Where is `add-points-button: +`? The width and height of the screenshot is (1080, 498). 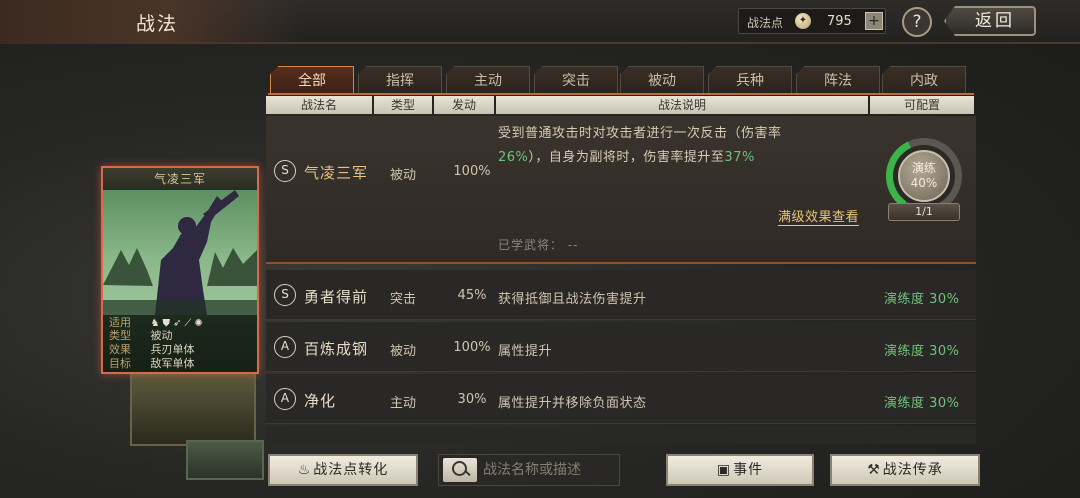
add-points-button: + is located at coordinates (874, 21).